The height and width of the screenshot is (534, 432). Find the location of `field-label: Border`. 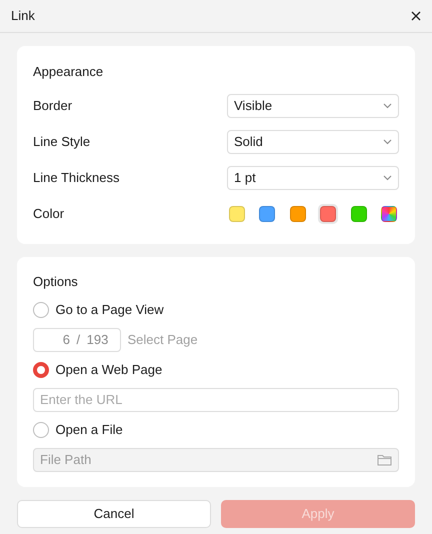

field-label: Border is located at coordinates (52, 105).